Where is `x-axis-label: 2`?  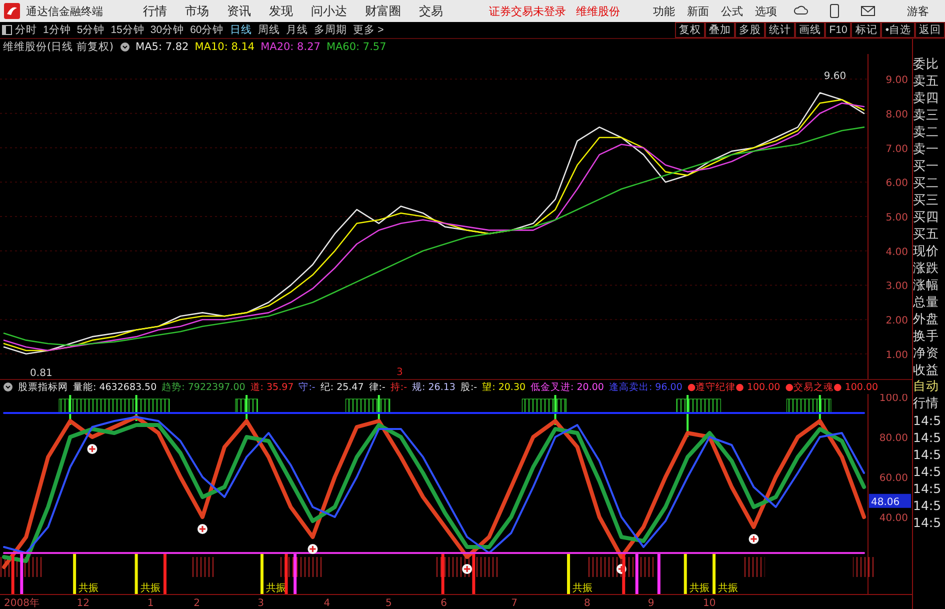 x-axis-label: 2 is located at coordinates (197, 603).